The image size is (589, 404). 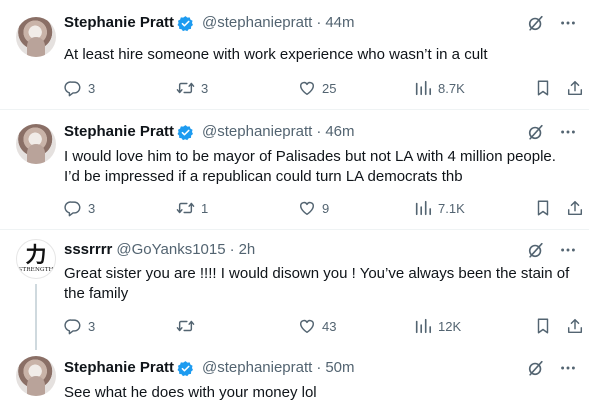 I want to click on repost-count: 3, so click(x=205, y=88).